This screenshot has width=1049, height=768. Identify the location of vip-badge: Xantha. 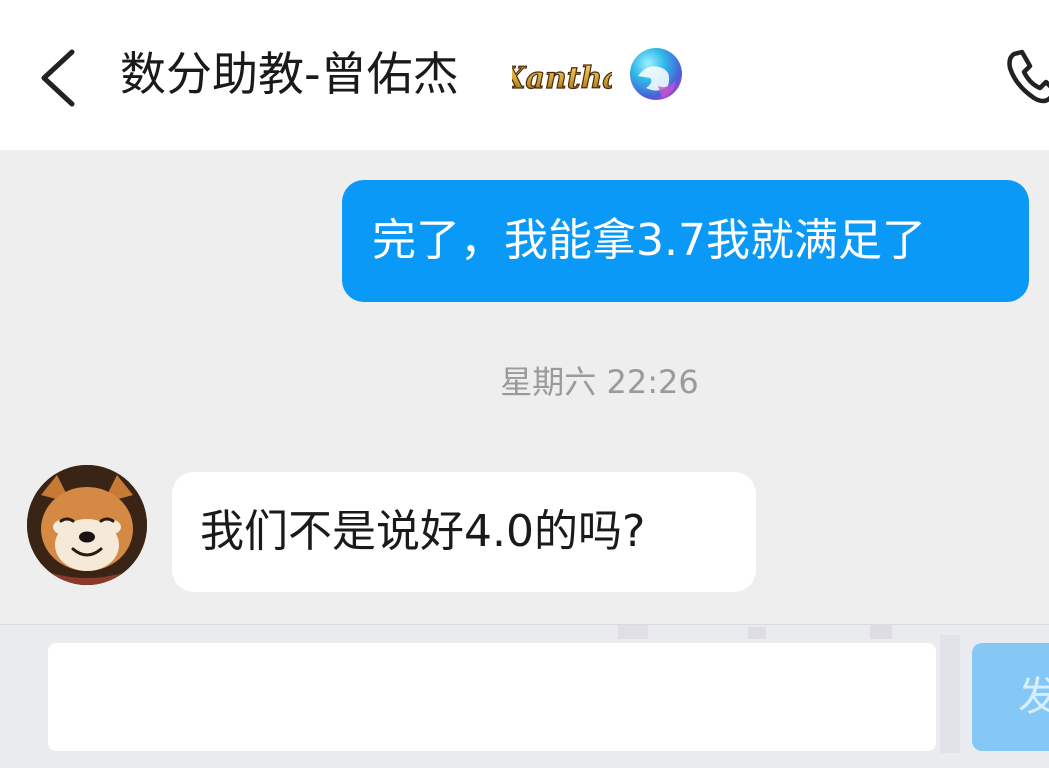
(561, 78).